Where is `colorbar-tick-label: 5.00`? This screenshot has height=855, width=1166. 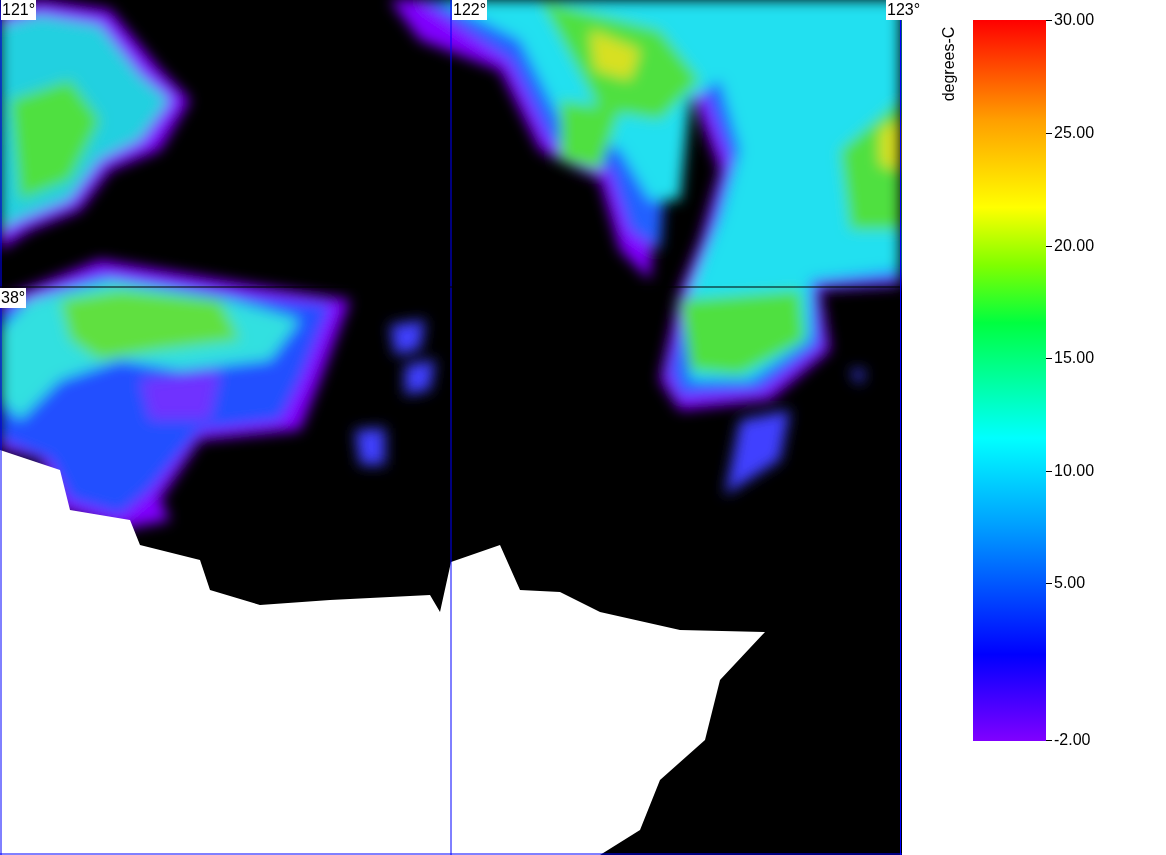 colorbar-tick-label: 5.00 is located at coordinates (1070, 583).